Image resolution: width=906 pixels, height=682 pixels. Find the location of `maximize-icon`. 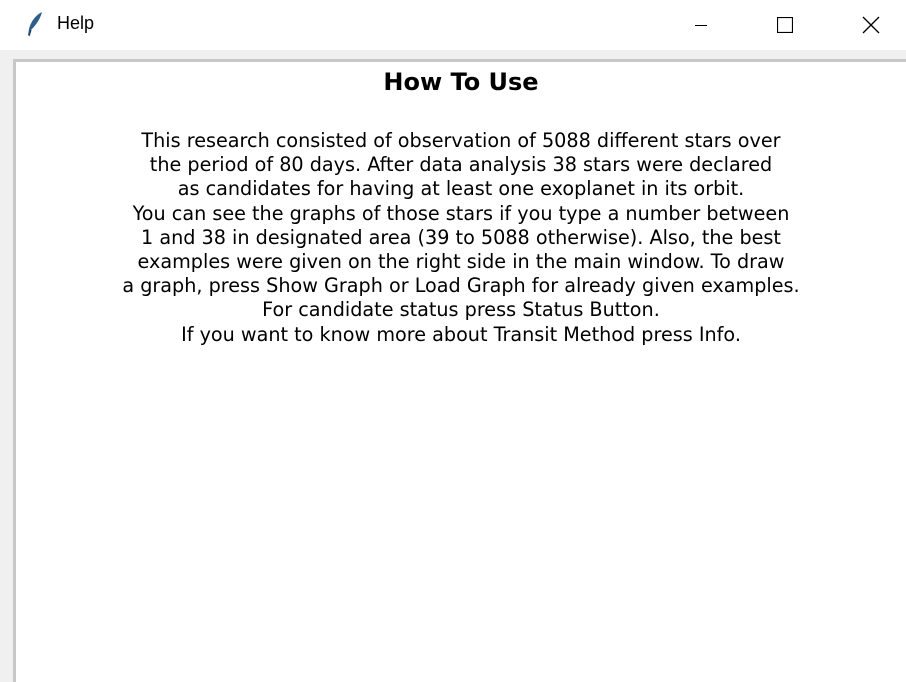

maximize-icon is located at coordinates (785, 25).